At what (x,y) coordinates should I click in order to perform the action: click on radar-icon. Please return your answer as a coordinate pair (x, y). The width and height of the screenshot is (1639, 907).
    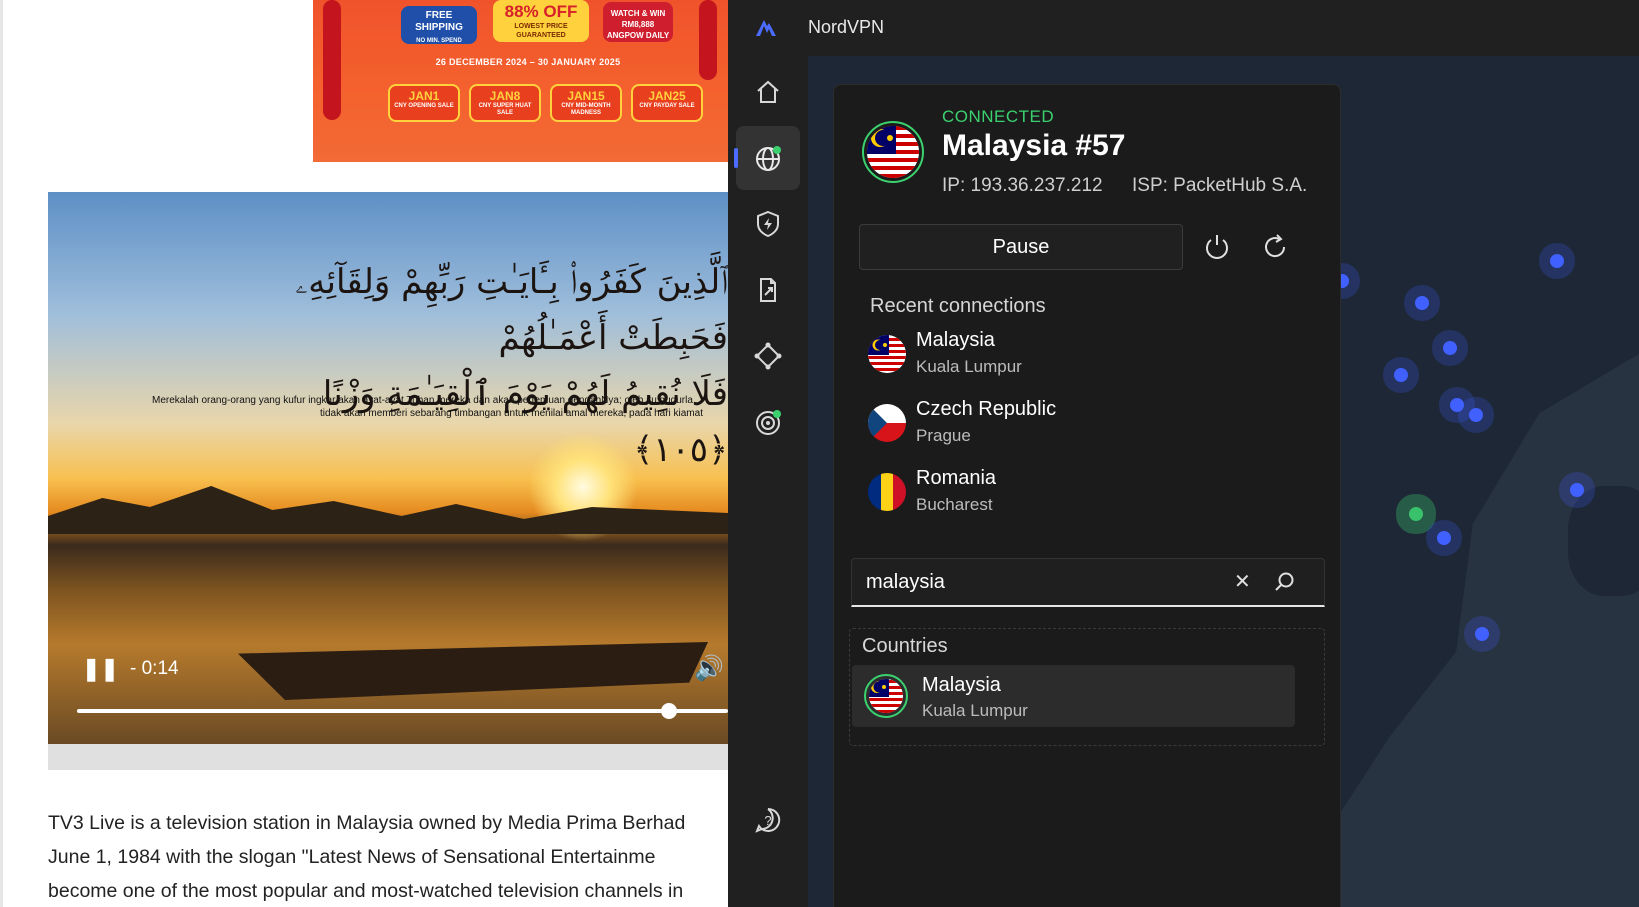
    Looking at the image, I should click on (768, 422).